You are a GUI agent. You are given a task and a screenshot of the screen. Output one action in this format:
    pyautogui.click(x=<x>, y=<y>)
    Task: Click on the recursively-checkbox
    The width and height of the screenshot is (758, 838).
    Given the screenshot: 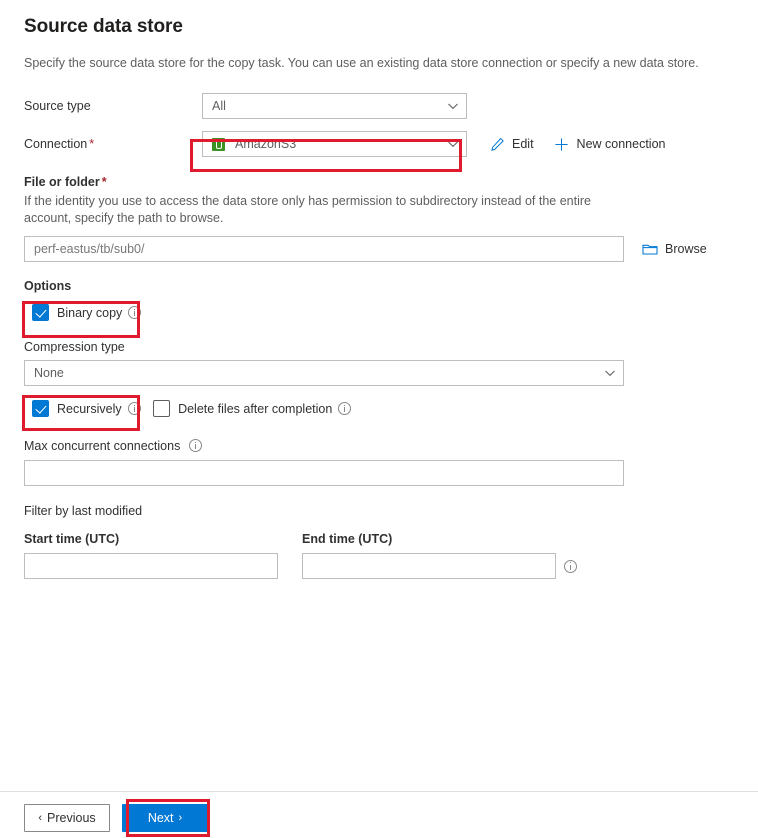 What is the action you would take?
    pyautogui.click(x=40, y=408)
    